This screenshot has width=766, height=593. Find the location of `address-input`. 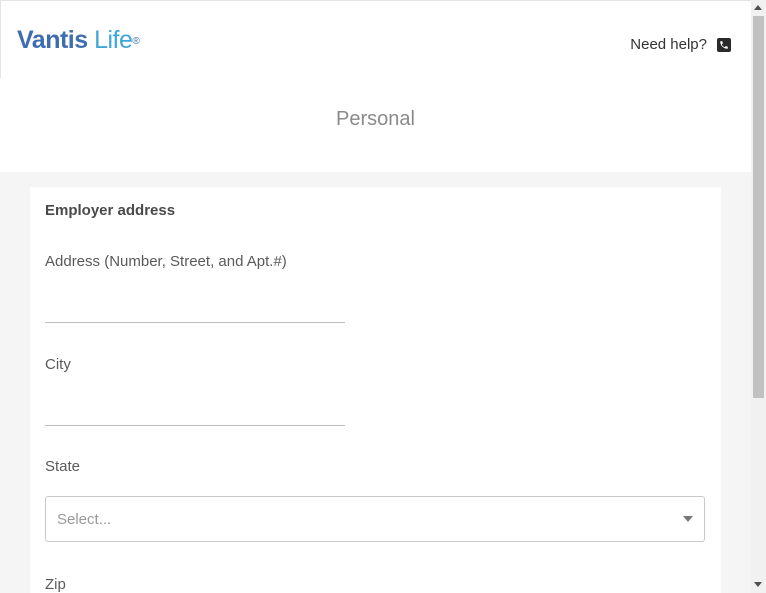

address-input is located at coordinates (195, 307).